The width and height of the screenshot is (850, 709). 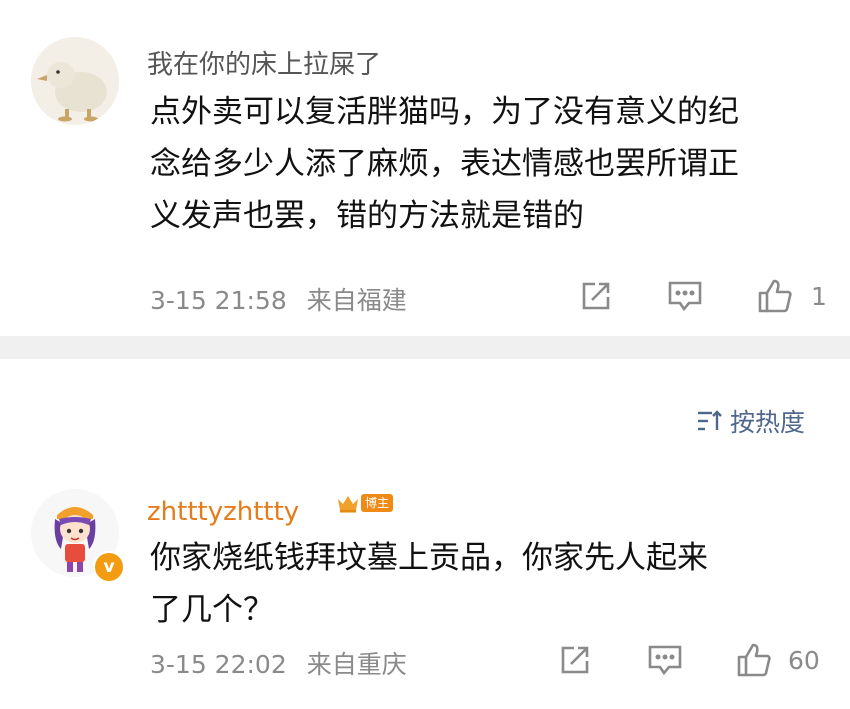 I want to click on crown-icon, so click(x=348, y=504).